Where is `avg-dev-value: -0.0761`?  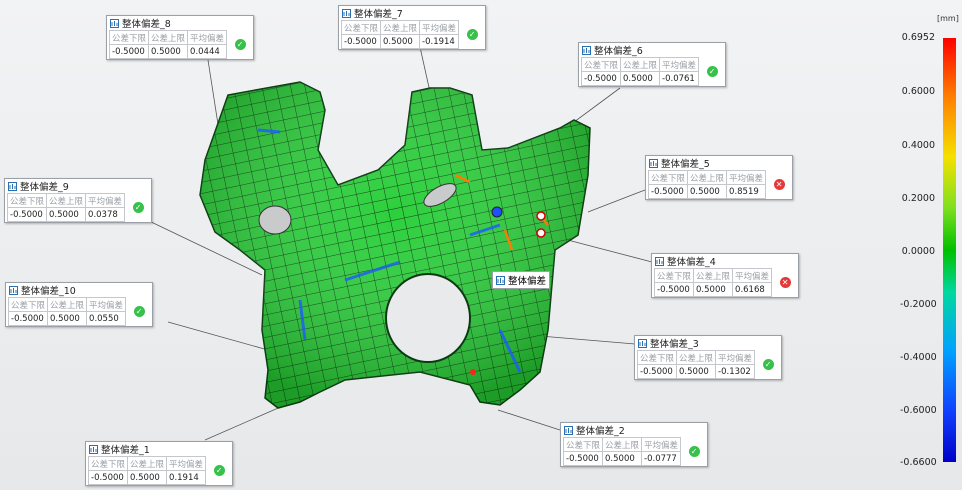
avg-dev-value: -0.0761 is located at coordinates (679, 78).